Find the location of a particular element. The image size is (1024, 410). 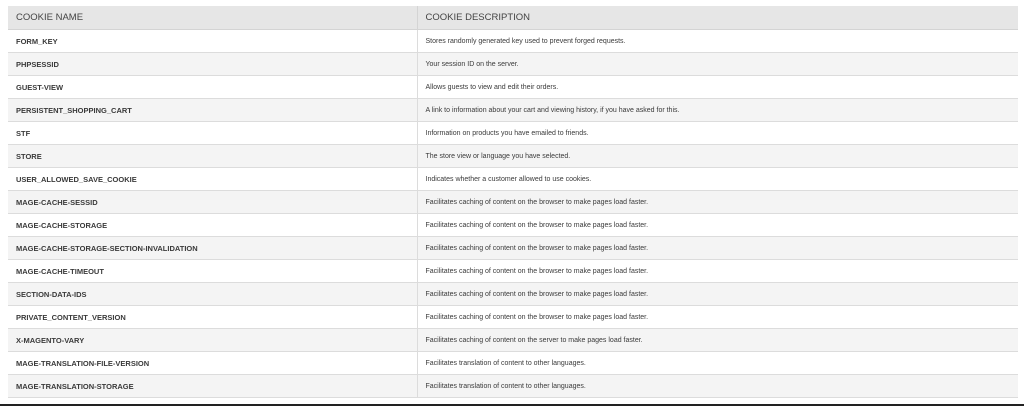

cookie-description-cell: Your session ID on the server. is located at coordinates (717, 64).